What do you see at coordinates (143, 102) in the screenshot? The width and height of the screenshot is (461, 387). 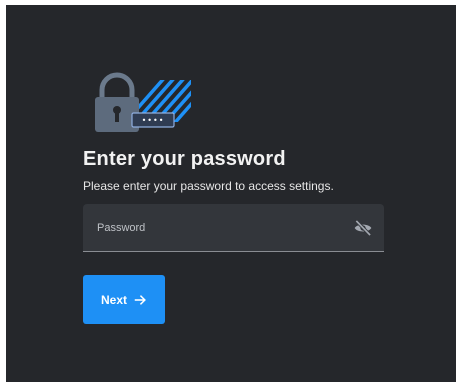 I see `lock-illustration: ••••` at bounding box center [143, 102].